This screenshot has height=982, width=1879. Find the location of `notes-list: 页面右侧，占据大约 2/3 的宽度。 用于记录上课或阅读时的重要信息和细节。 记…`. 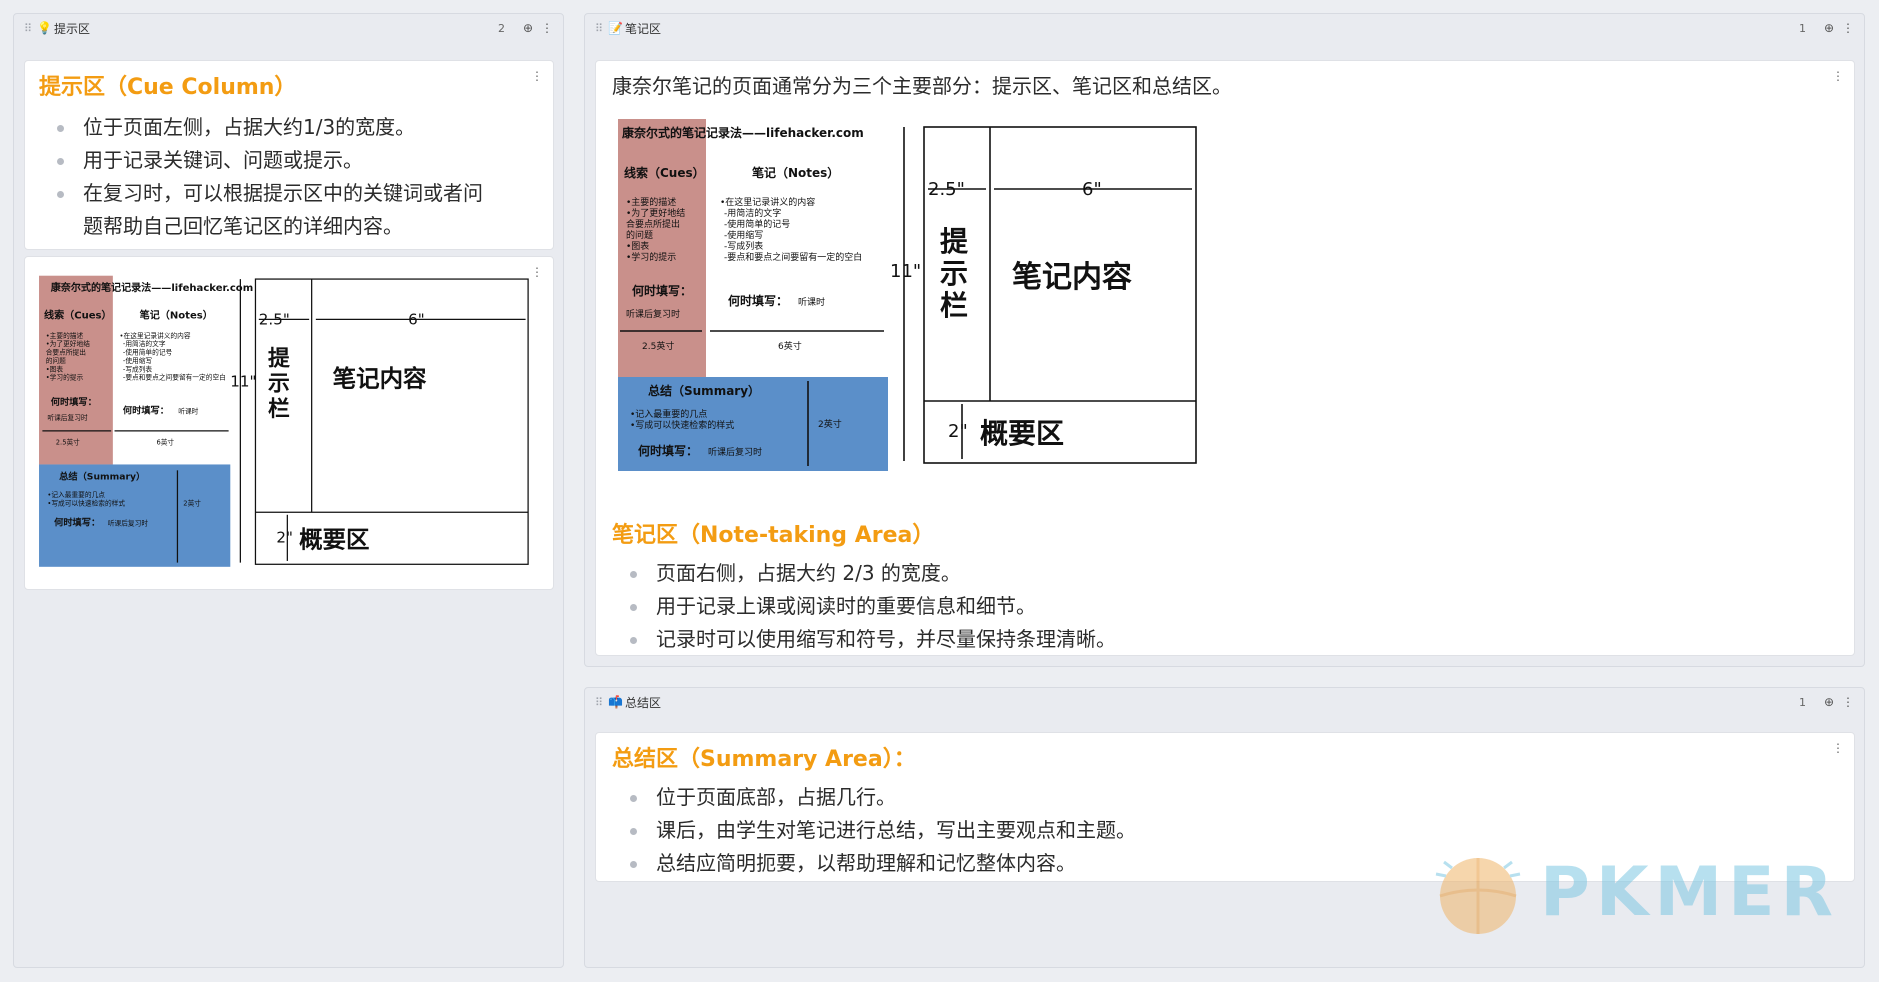

notes-list: 页面右侧，占据大约 2/3 的宽度。 用于记录上课或阅读时的重要信息和细节。 记… is located at coordinates (1225, 606).